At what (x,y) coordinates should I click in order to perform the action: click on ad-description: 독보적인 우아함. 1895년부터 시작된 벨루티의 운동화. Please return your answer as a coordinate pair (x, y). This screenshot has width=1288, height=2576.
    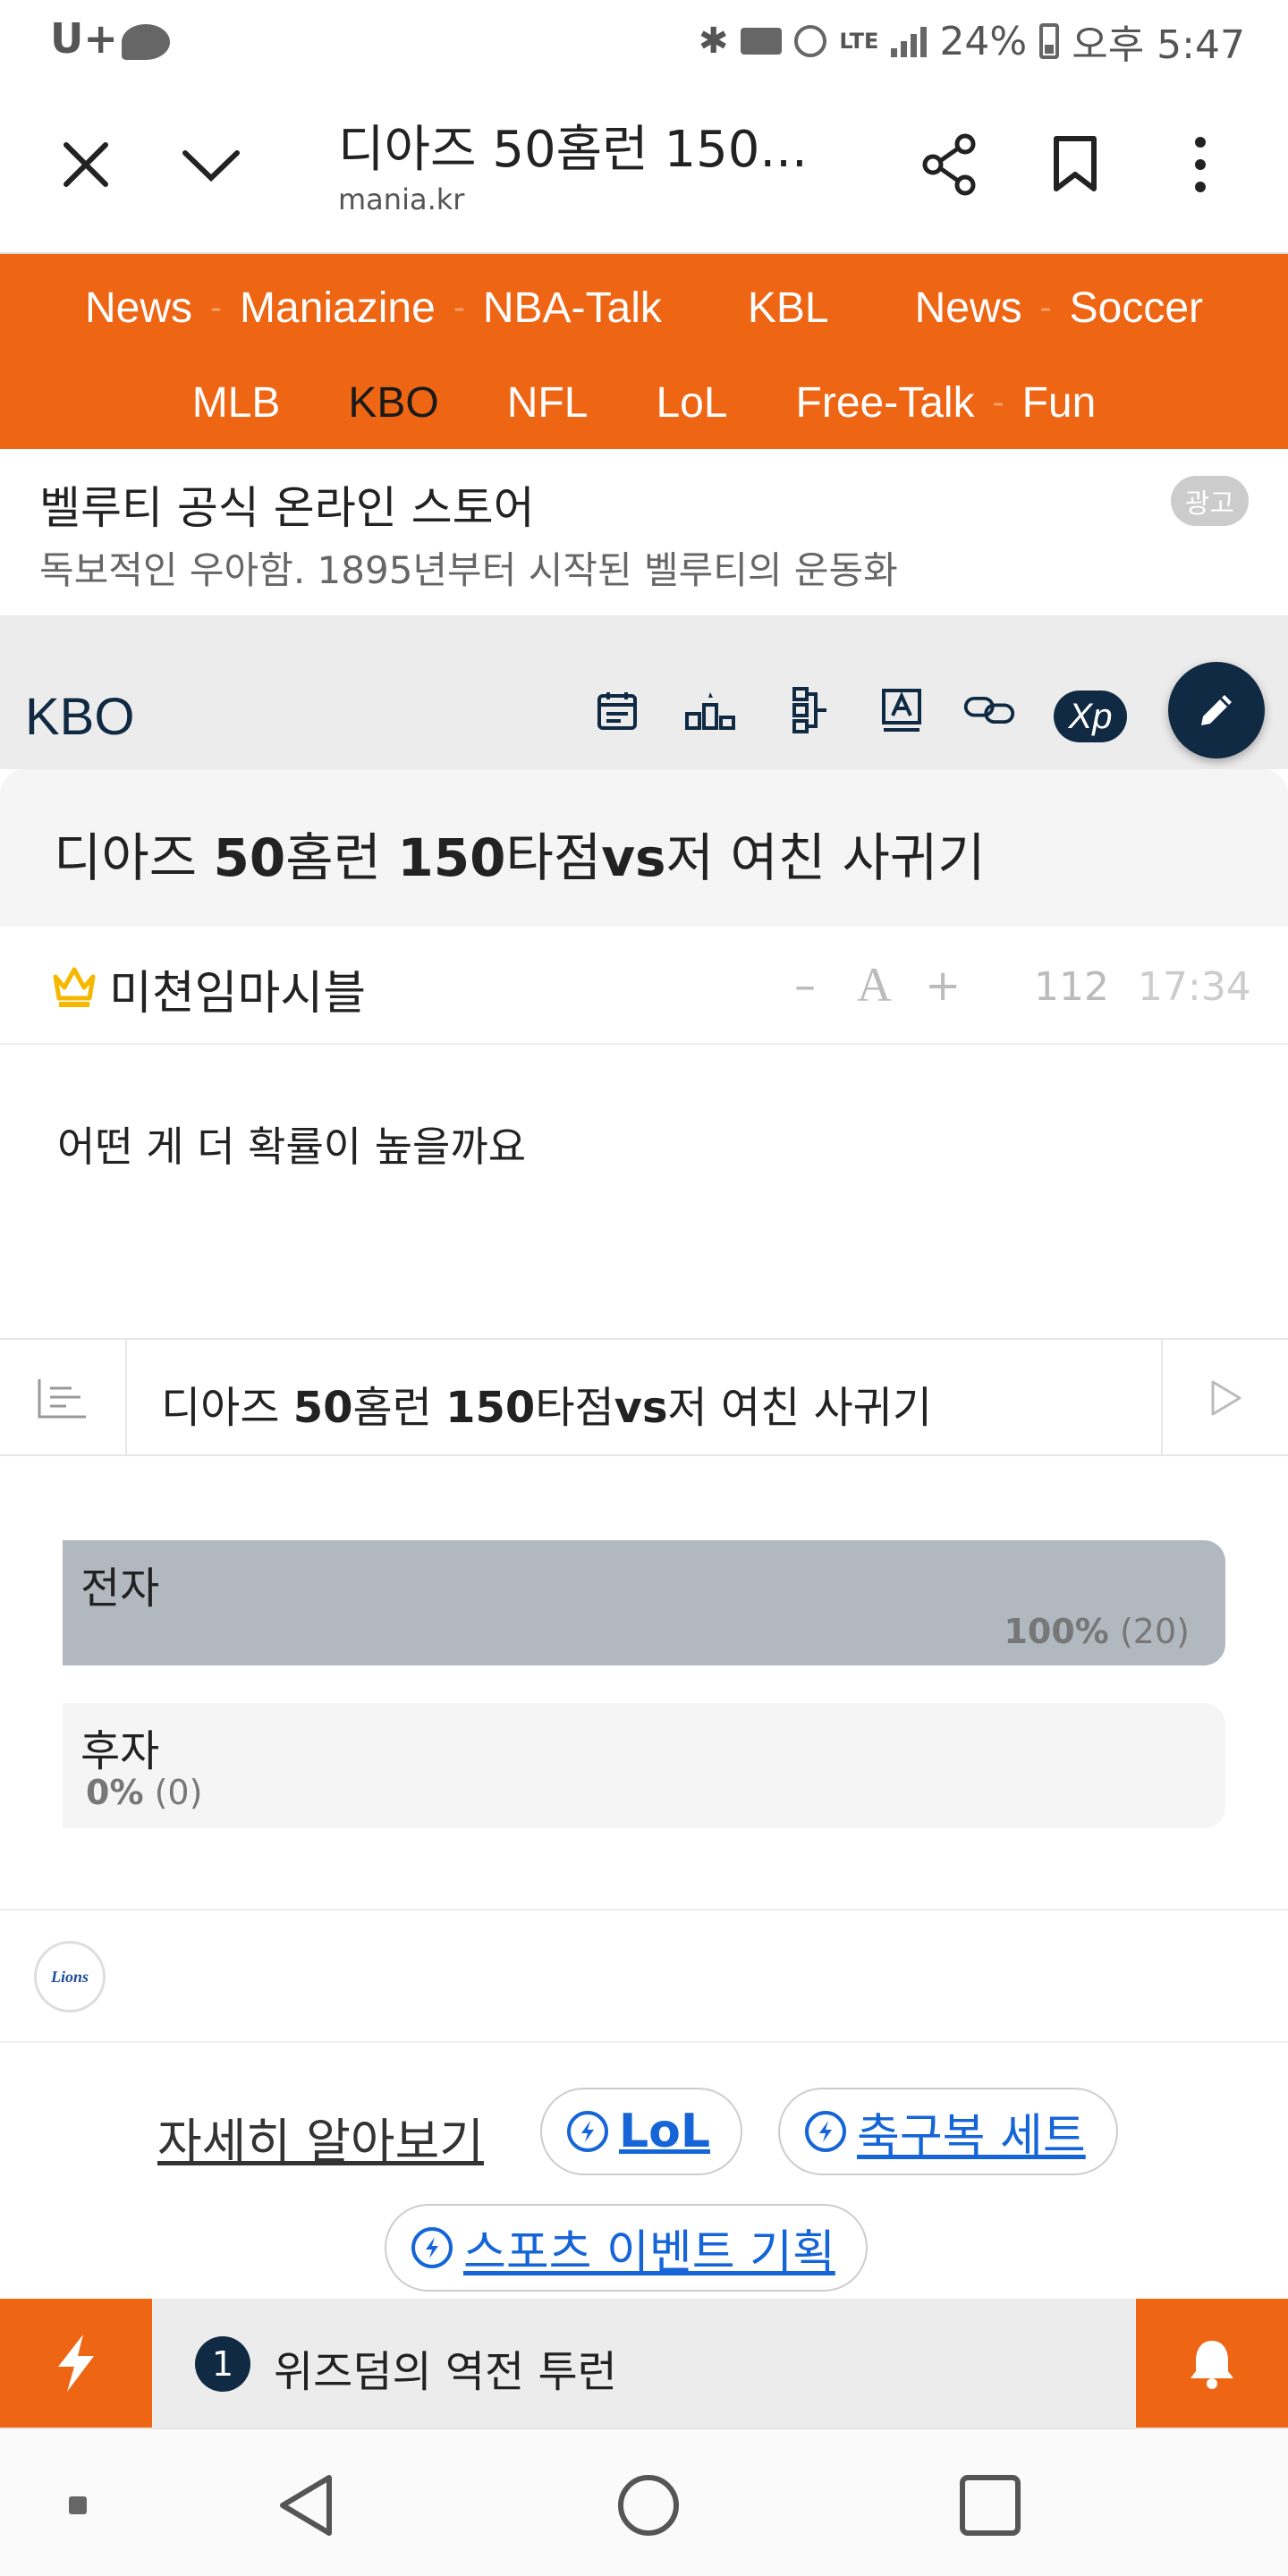
    Looking at the image, I should click on (468, 567).